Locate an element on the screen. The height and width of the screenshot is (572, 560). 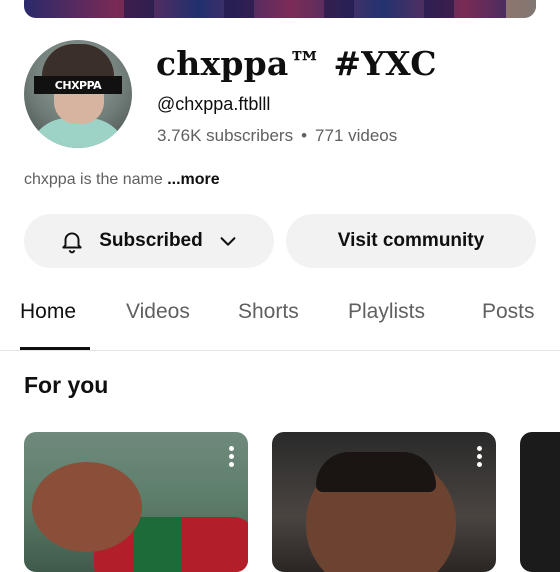
tab-shorts: Shorts is located at coordinates (268, 312).